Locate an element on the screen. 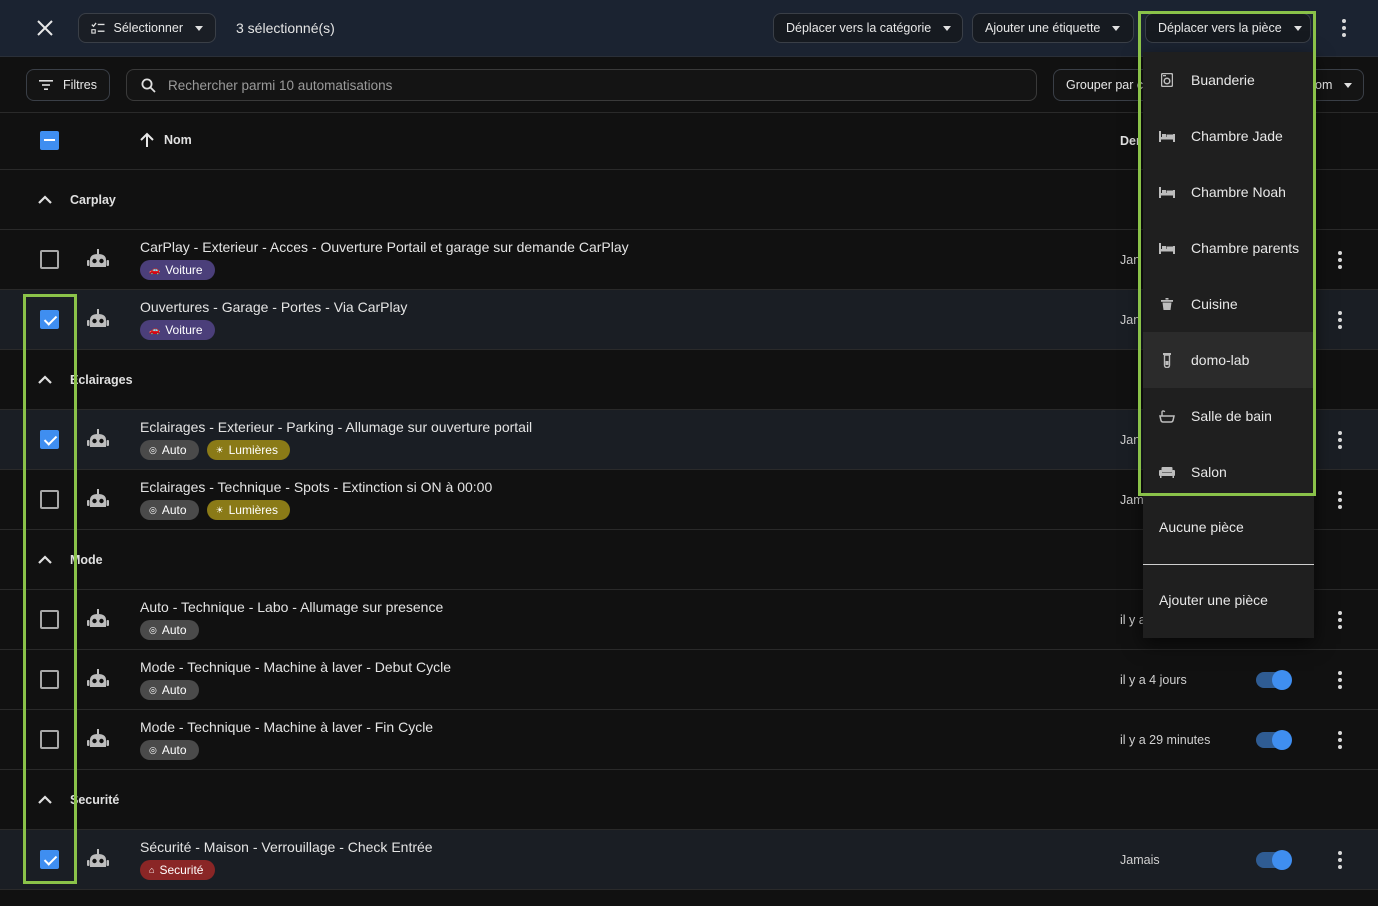  room-menu-item: Salon is located at coordinates (1228, 472).